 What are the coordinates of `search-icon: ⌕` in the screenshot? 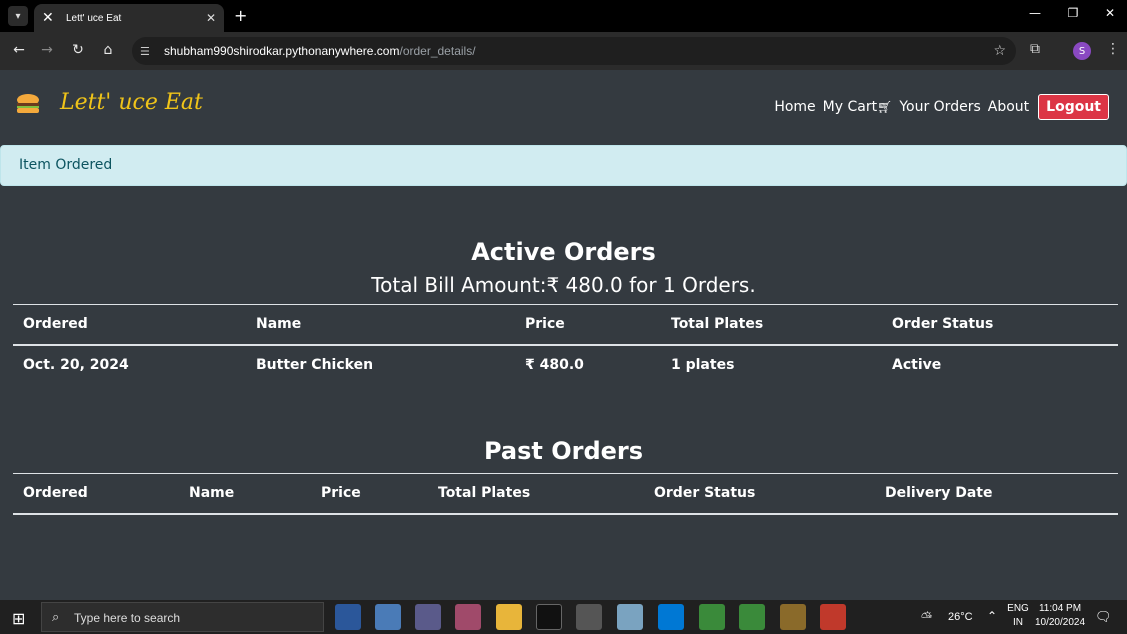 It's located at (56, 617).